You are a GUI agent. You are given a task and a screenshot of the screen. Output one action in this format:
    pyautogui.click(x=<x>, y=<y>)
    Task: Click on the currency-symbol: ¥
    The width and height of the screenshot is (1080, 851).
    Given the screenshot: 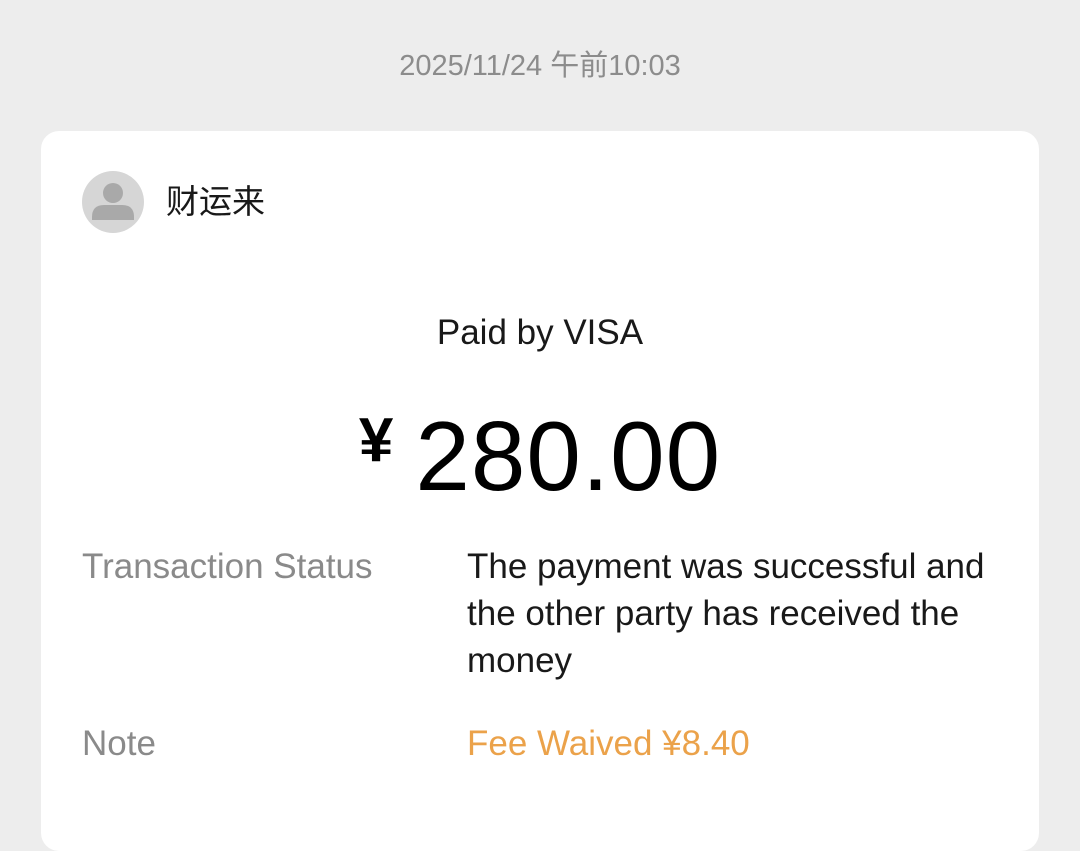 What is the action you would take?
    pyautogui.click(x=376, y=440)
    